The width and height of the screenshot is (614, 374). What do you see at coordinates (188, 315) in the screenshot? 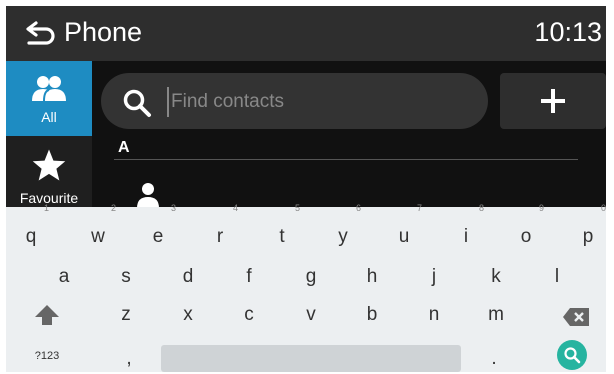
I see `key-x: x` at bounding box center [188, 315].